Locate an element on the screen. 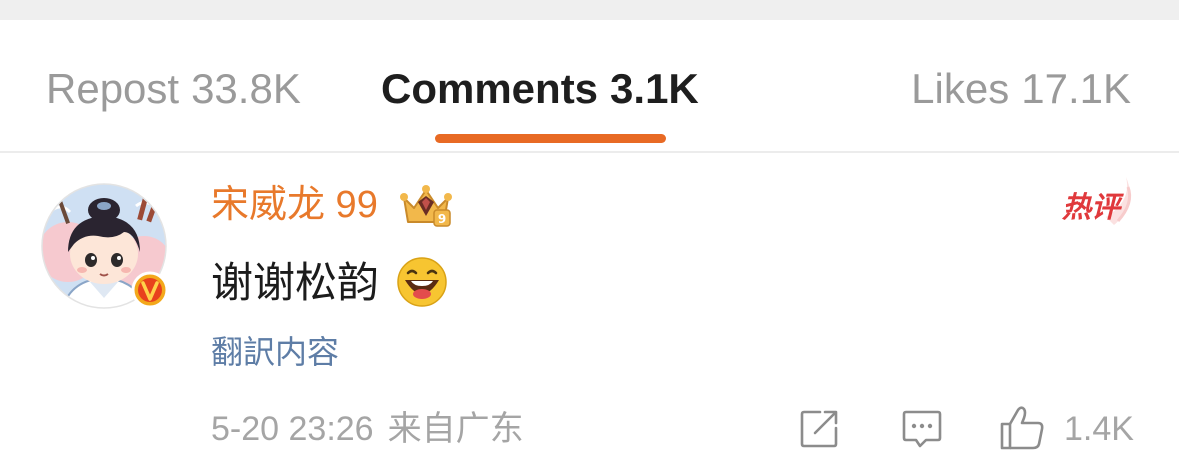 This screenshot has height=468, width=1179. tab-likes: Likes 17.1K is located at coordinates (1021, 89).